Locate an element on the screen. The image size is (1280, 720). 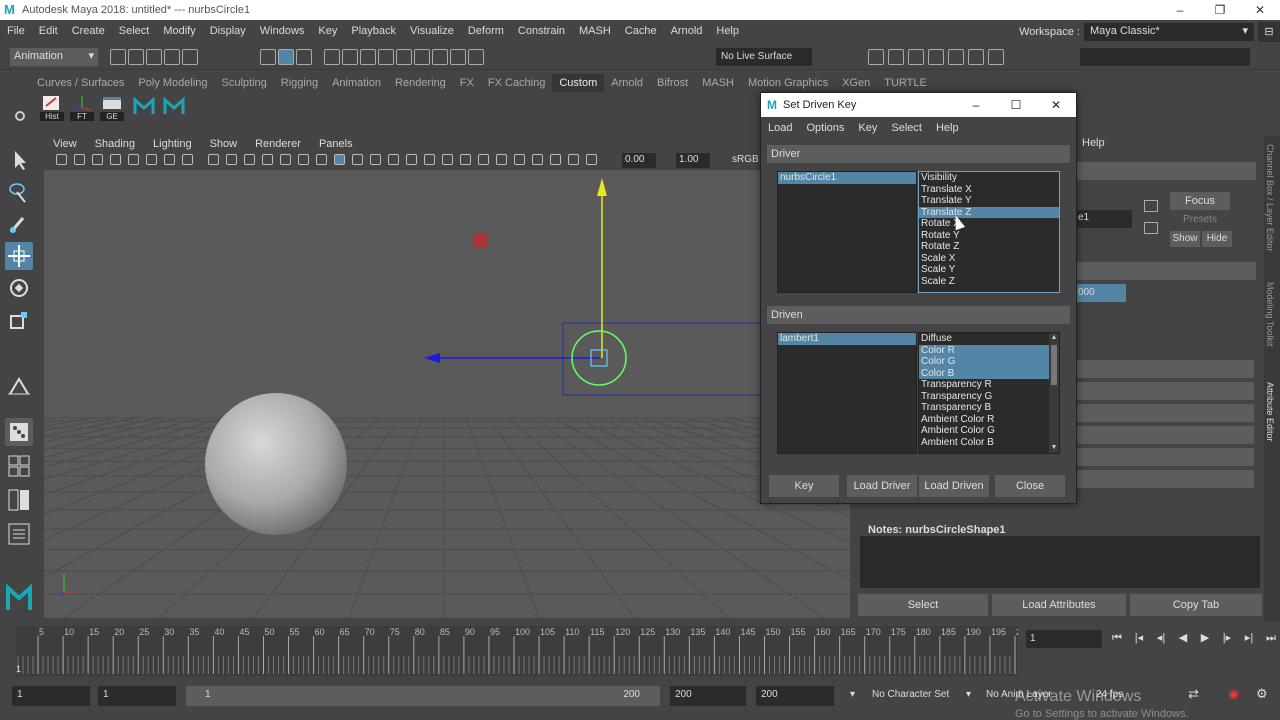
four-view-icon is located at coordinates (19, 466).